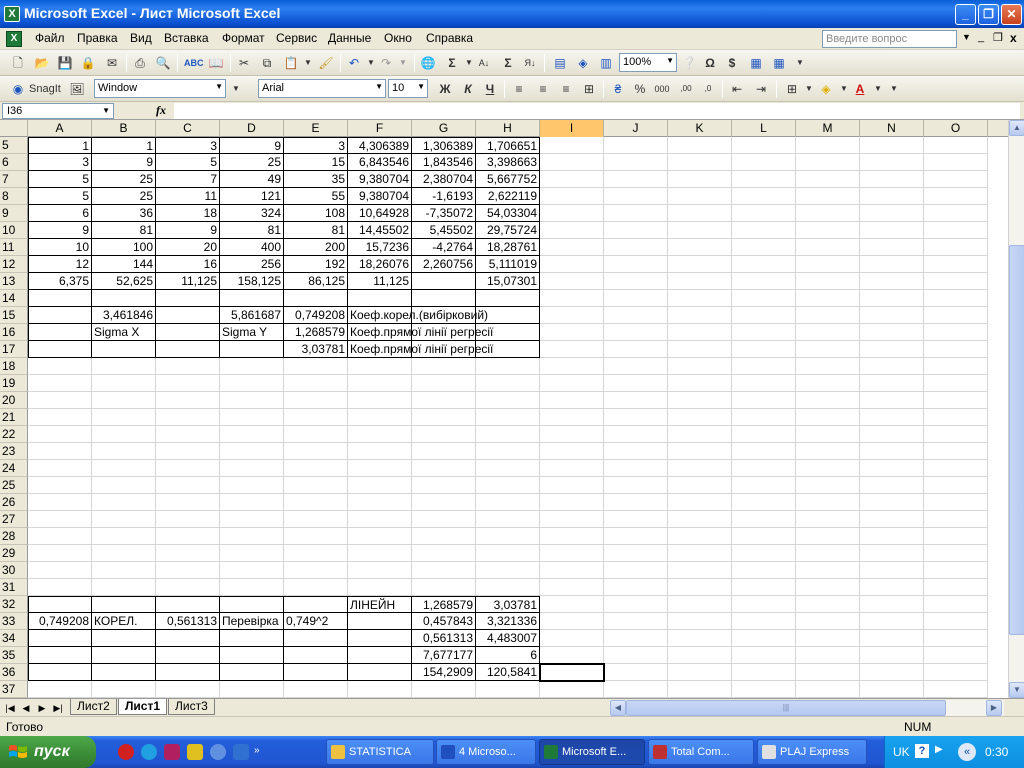 This screenshot has width=1024, height=768. What do you see at coordinates (700, 366) in the screenshot?
I see `cell-K18` at bounding box center [700, 366].